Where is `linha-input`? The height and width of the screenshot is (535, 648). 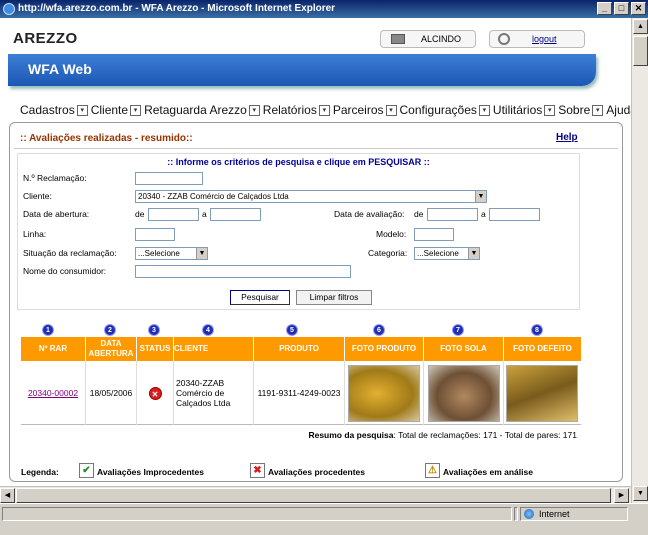
linha-input is located at coordinates (155, 234).